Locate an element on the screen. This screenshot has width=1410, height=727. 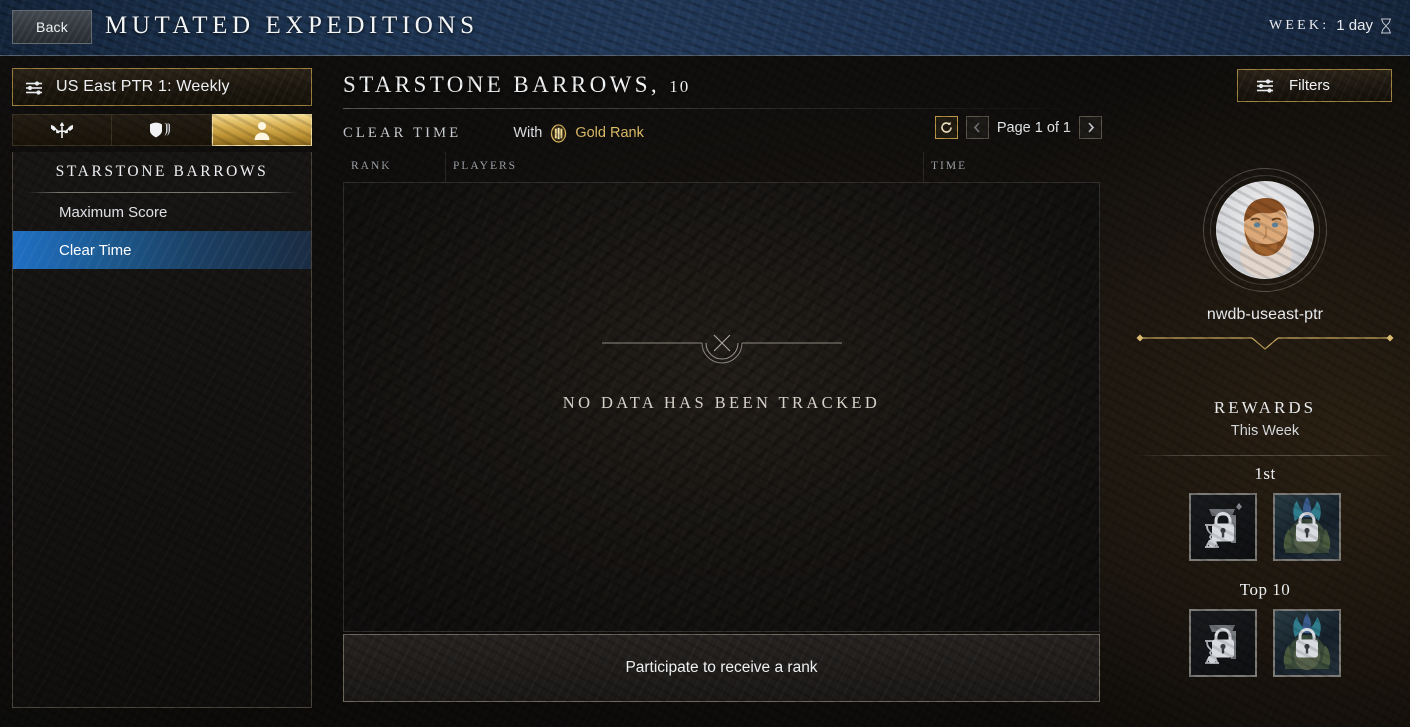
sidebar-item-maximum-score: Maximum Score is located at coordinates (162, 212).